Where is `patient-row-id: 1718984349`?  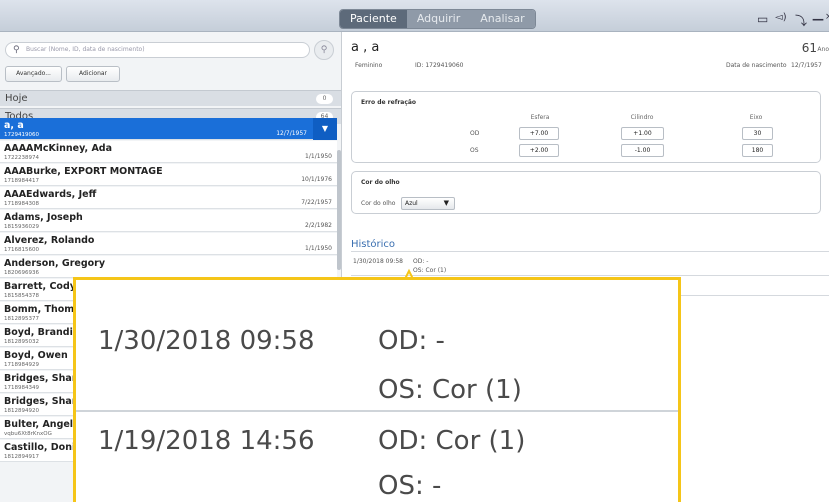
patient-row-id: 1718984349 is located at coordinates (21, 388).